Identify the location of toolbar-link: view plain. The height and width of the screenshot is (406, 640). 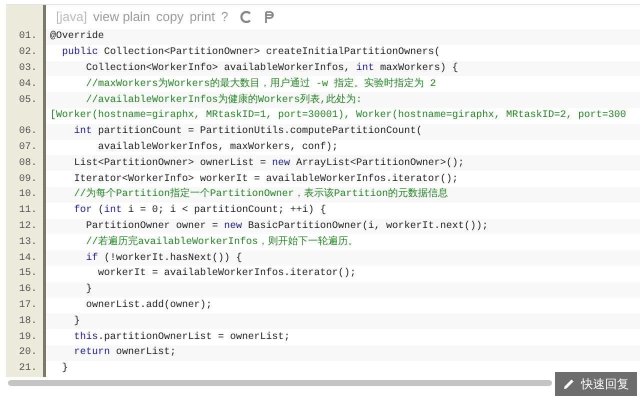
(121, 17).